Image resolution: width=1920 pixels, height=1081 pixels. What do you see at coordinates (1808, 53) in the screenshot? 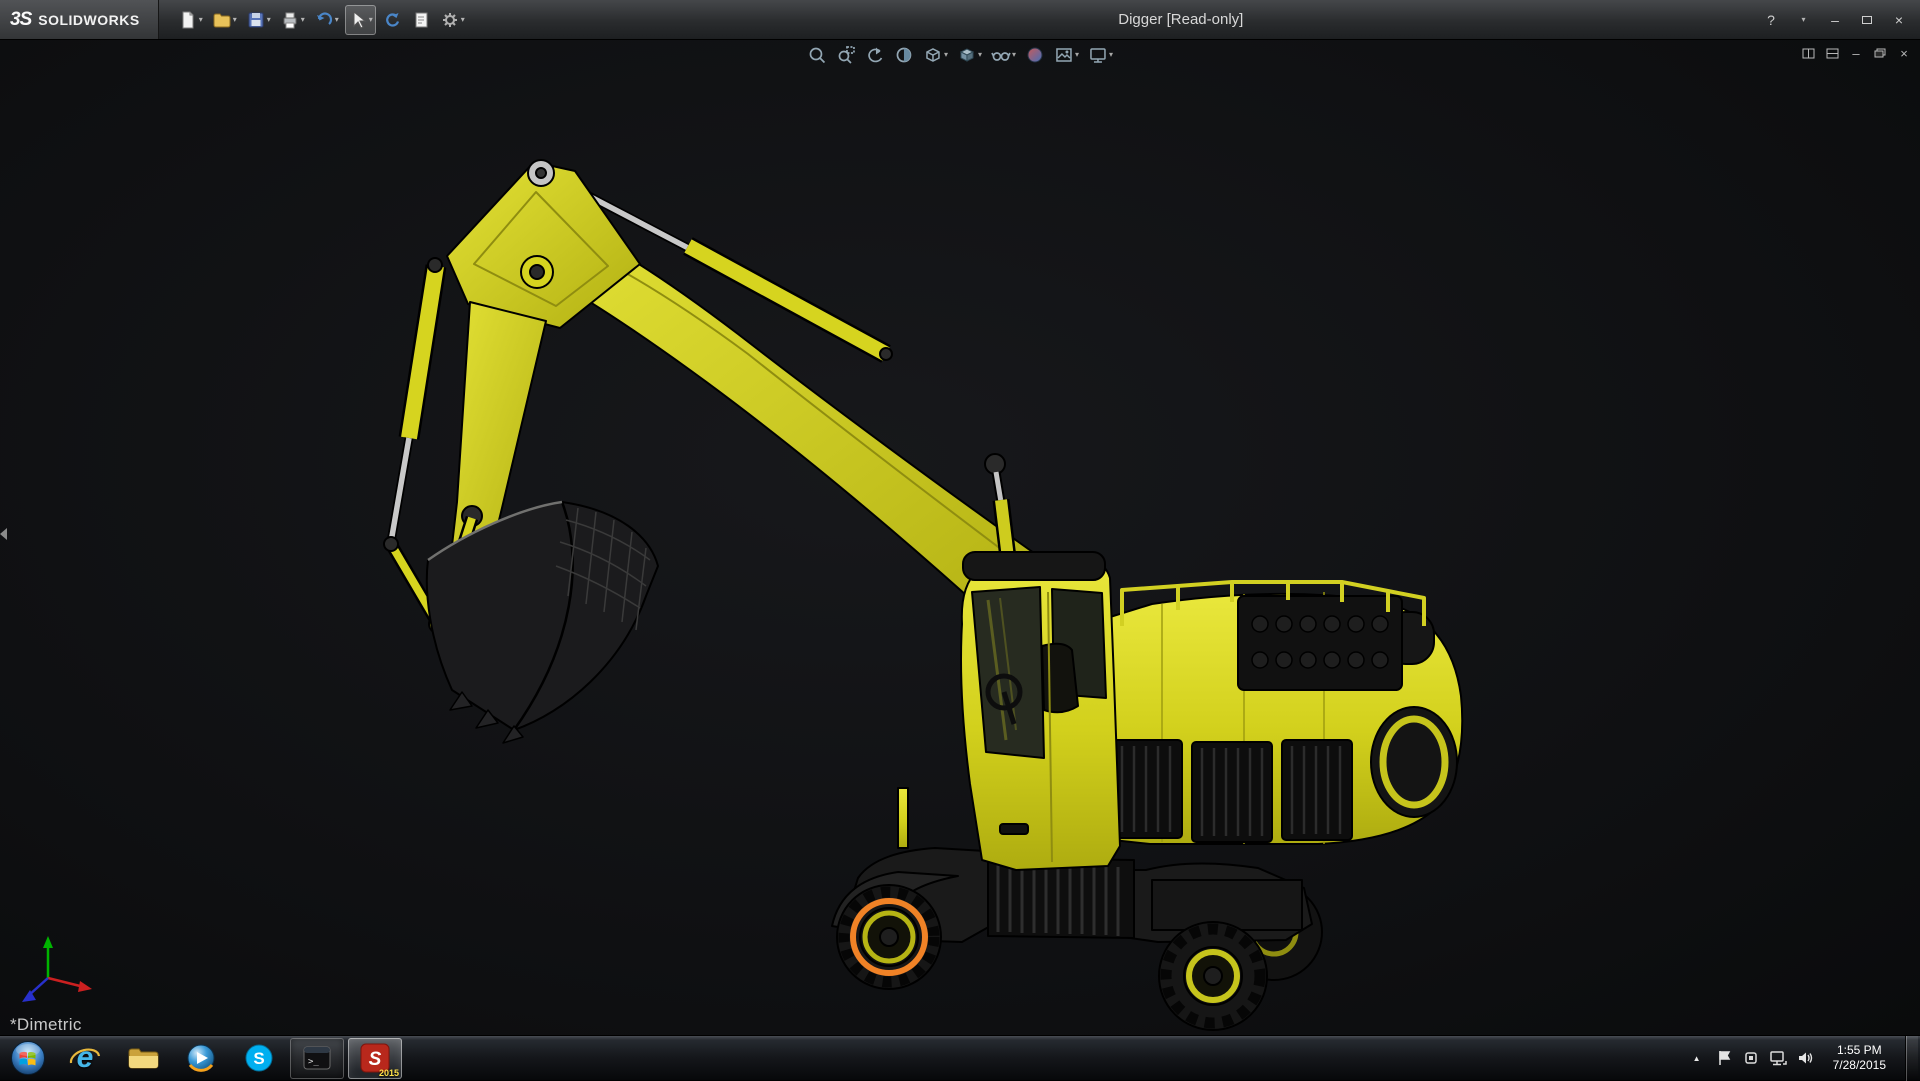
I see `split-view-button` at bounding box center [1808, 53].